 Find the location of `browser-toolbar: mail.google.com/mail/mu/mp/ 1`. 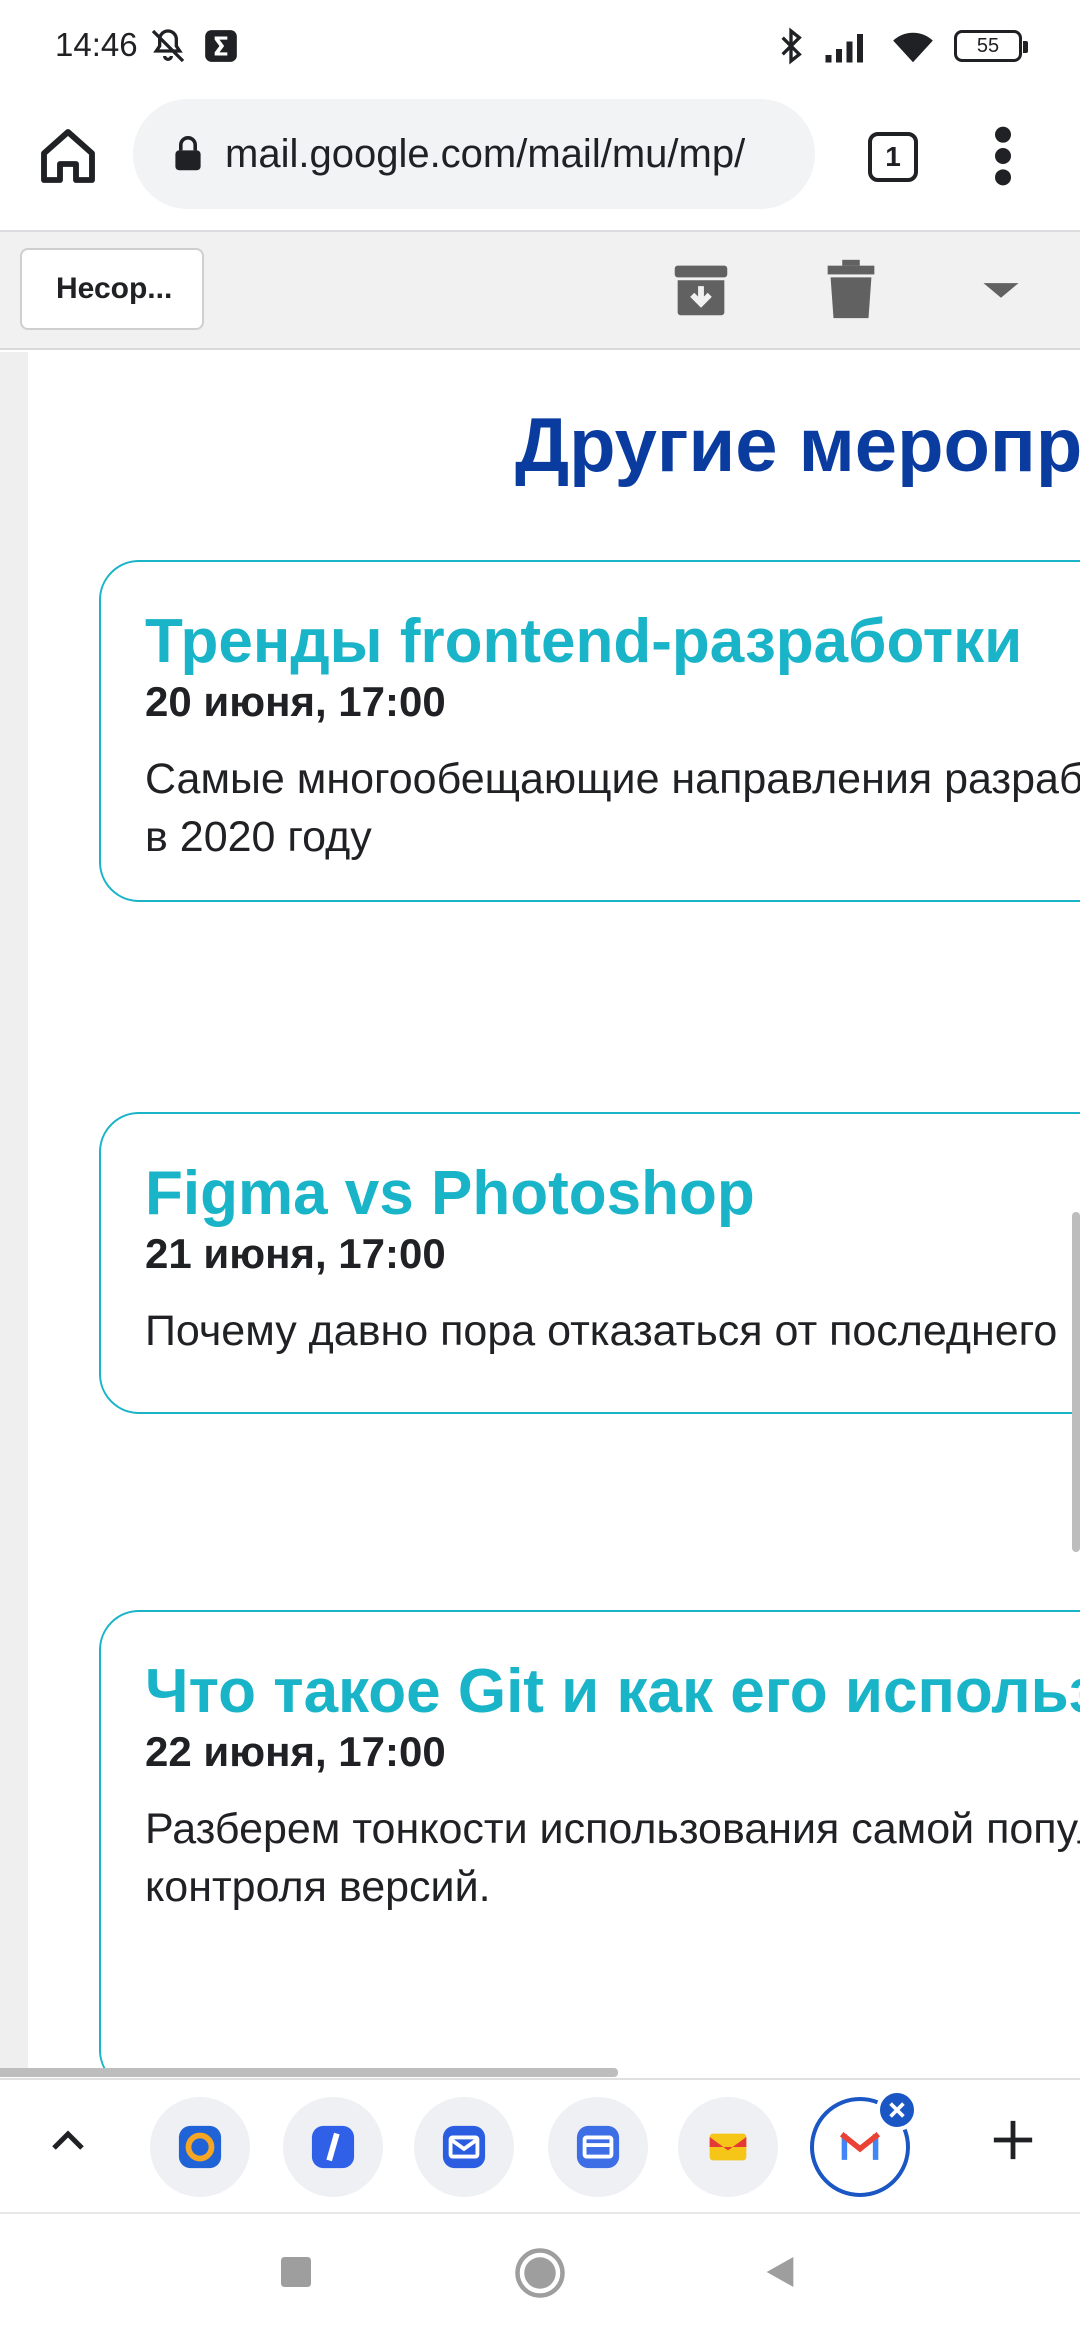

browser-toolbar: mail.google.com/mail/mu/mp/ 1 is located at coordinates (540, 164).